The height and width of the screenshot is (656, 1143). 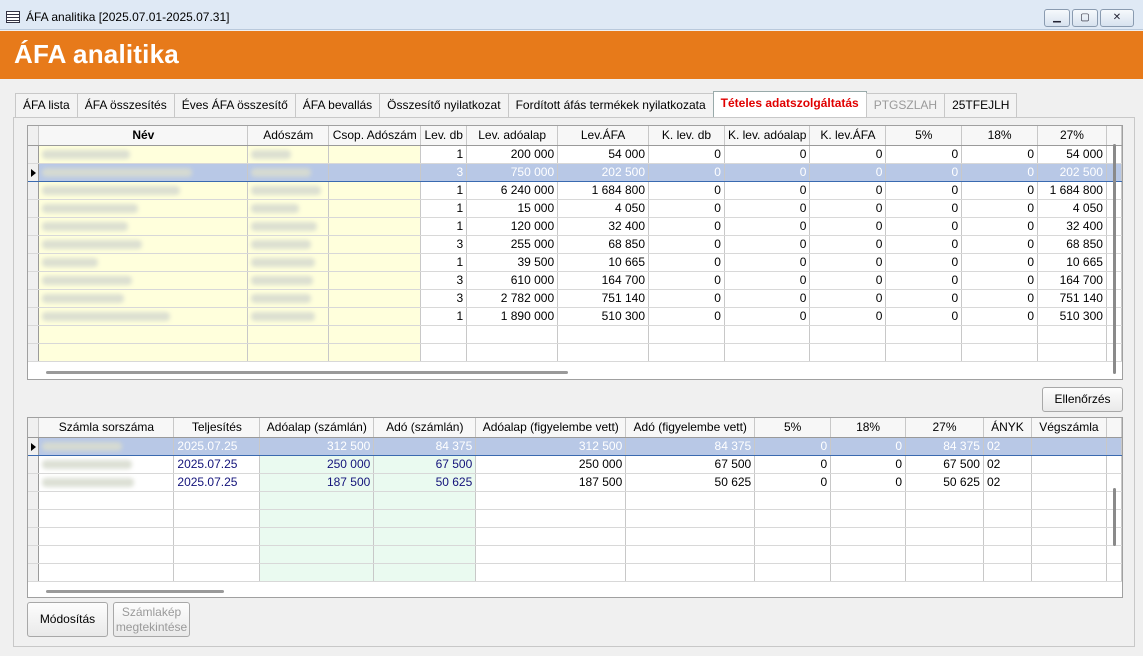 I want to click on cell-value: 751 140, so click(x=1072, y=298).